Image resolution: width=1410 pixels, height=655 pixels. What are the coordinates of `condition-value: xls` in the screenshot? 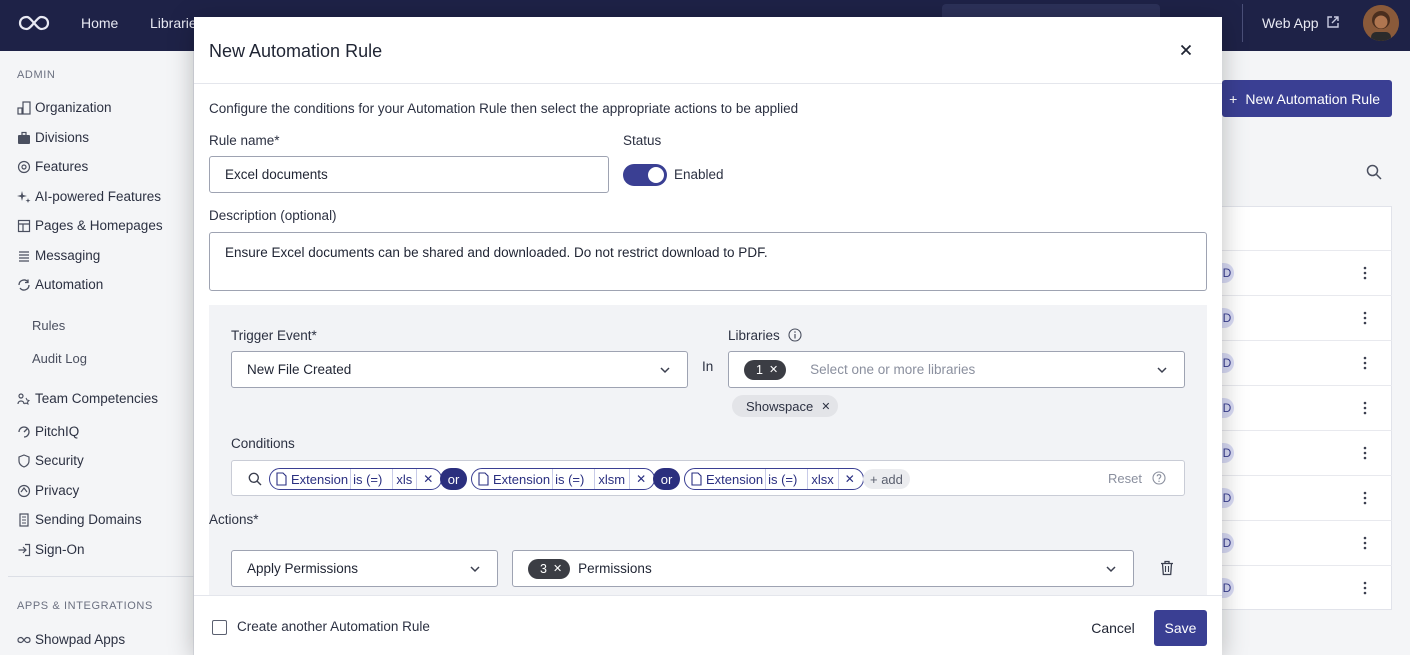 It's located at (405, 479).